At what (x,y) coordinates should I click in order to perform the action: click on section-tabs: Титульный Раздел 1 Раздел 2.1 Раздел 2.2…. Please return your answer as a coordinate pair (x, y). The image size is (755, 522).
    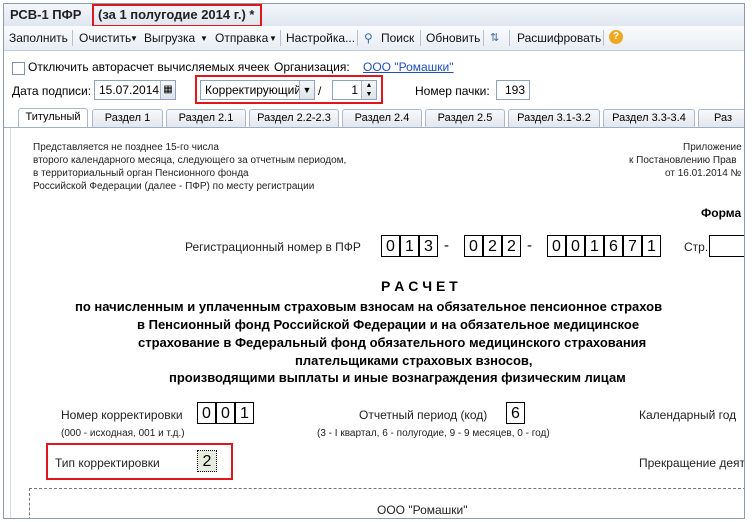
    Looking at the image, I should click on (374, 117).